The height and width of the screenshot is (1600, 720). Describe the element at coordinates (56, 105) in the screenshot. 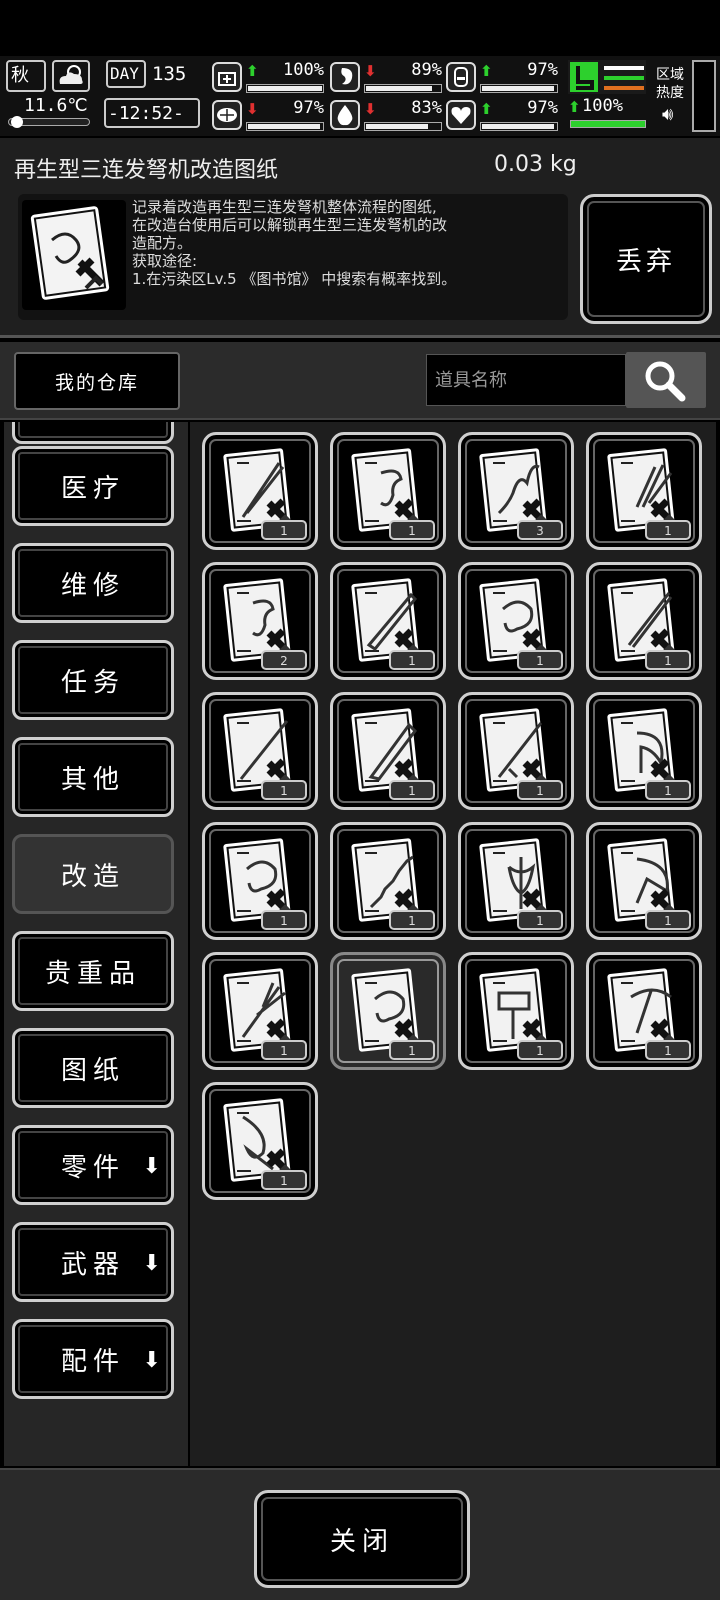

I see `temperature-readout: 11.6℃` at that location.